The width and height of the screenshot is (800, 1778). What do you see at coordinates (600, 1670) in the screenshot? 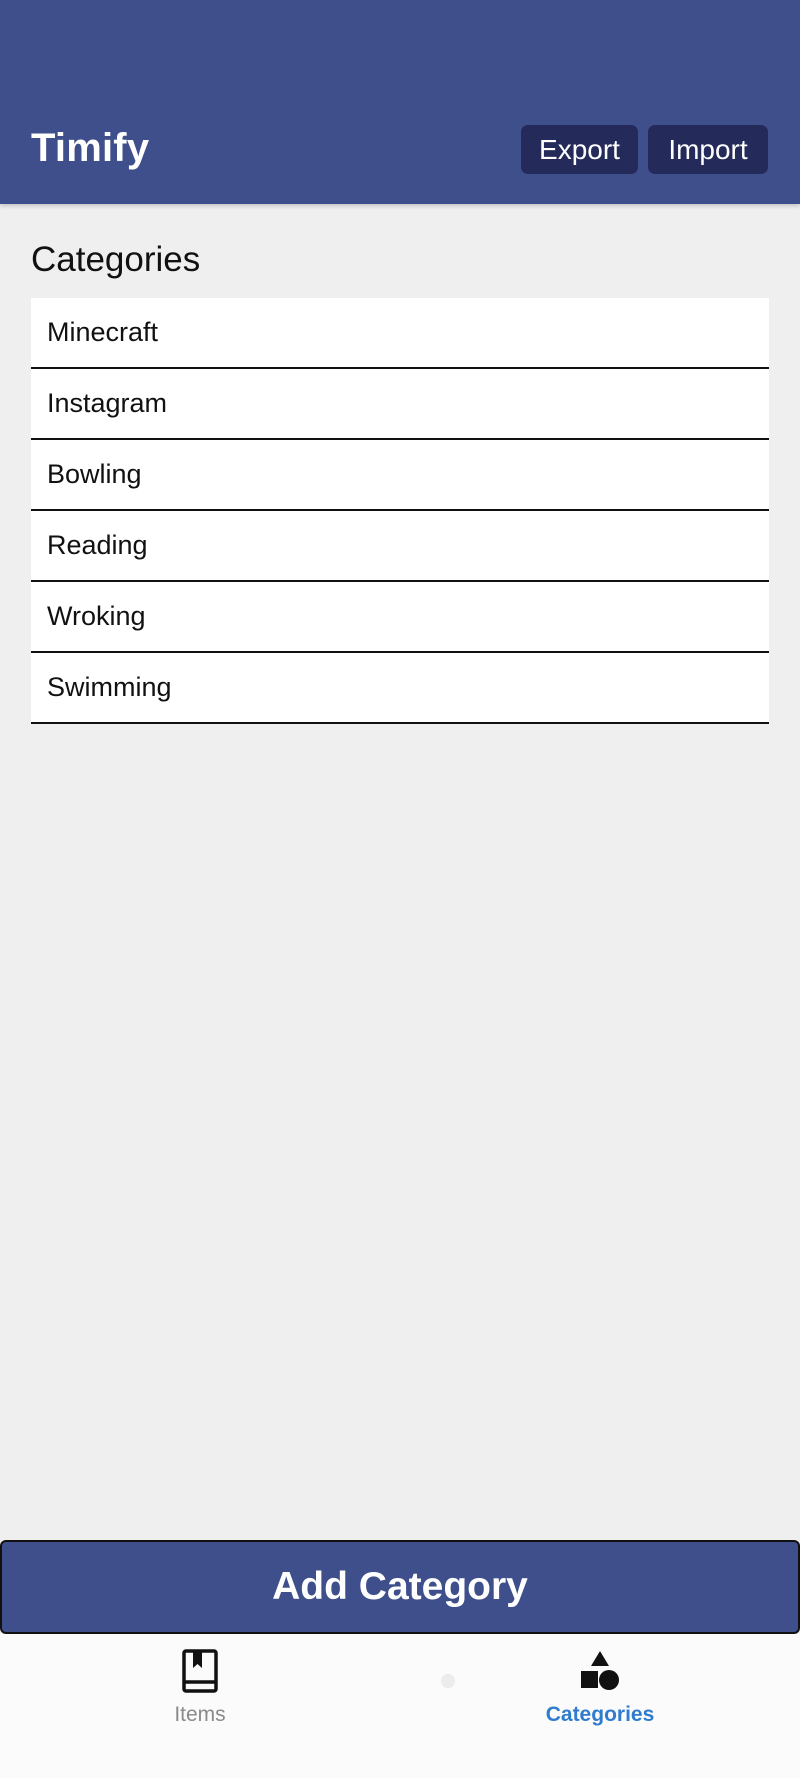
I see `shapes-icon` at bounding box center [600, 1670].